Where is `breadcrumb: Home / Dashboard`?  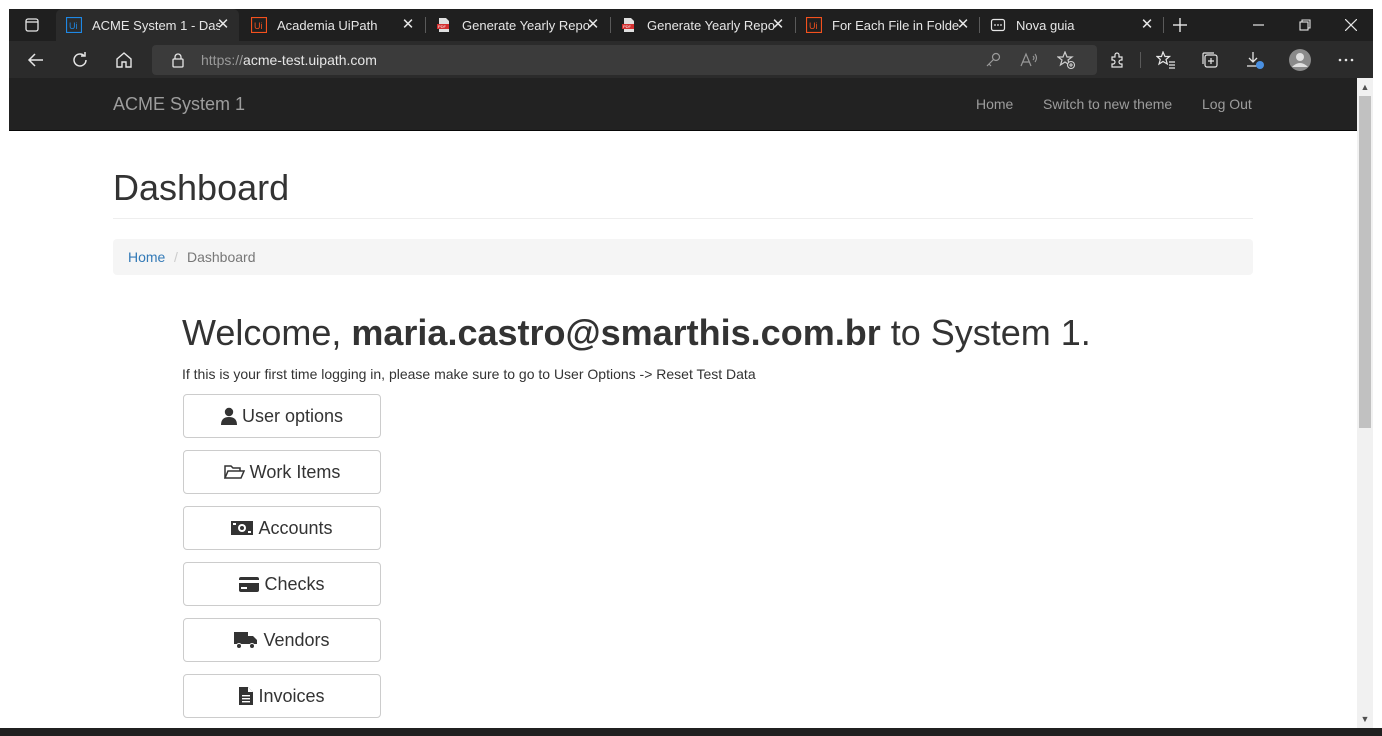
breadcrumb: Home / Dashboard is located at coordinates (683, 257).